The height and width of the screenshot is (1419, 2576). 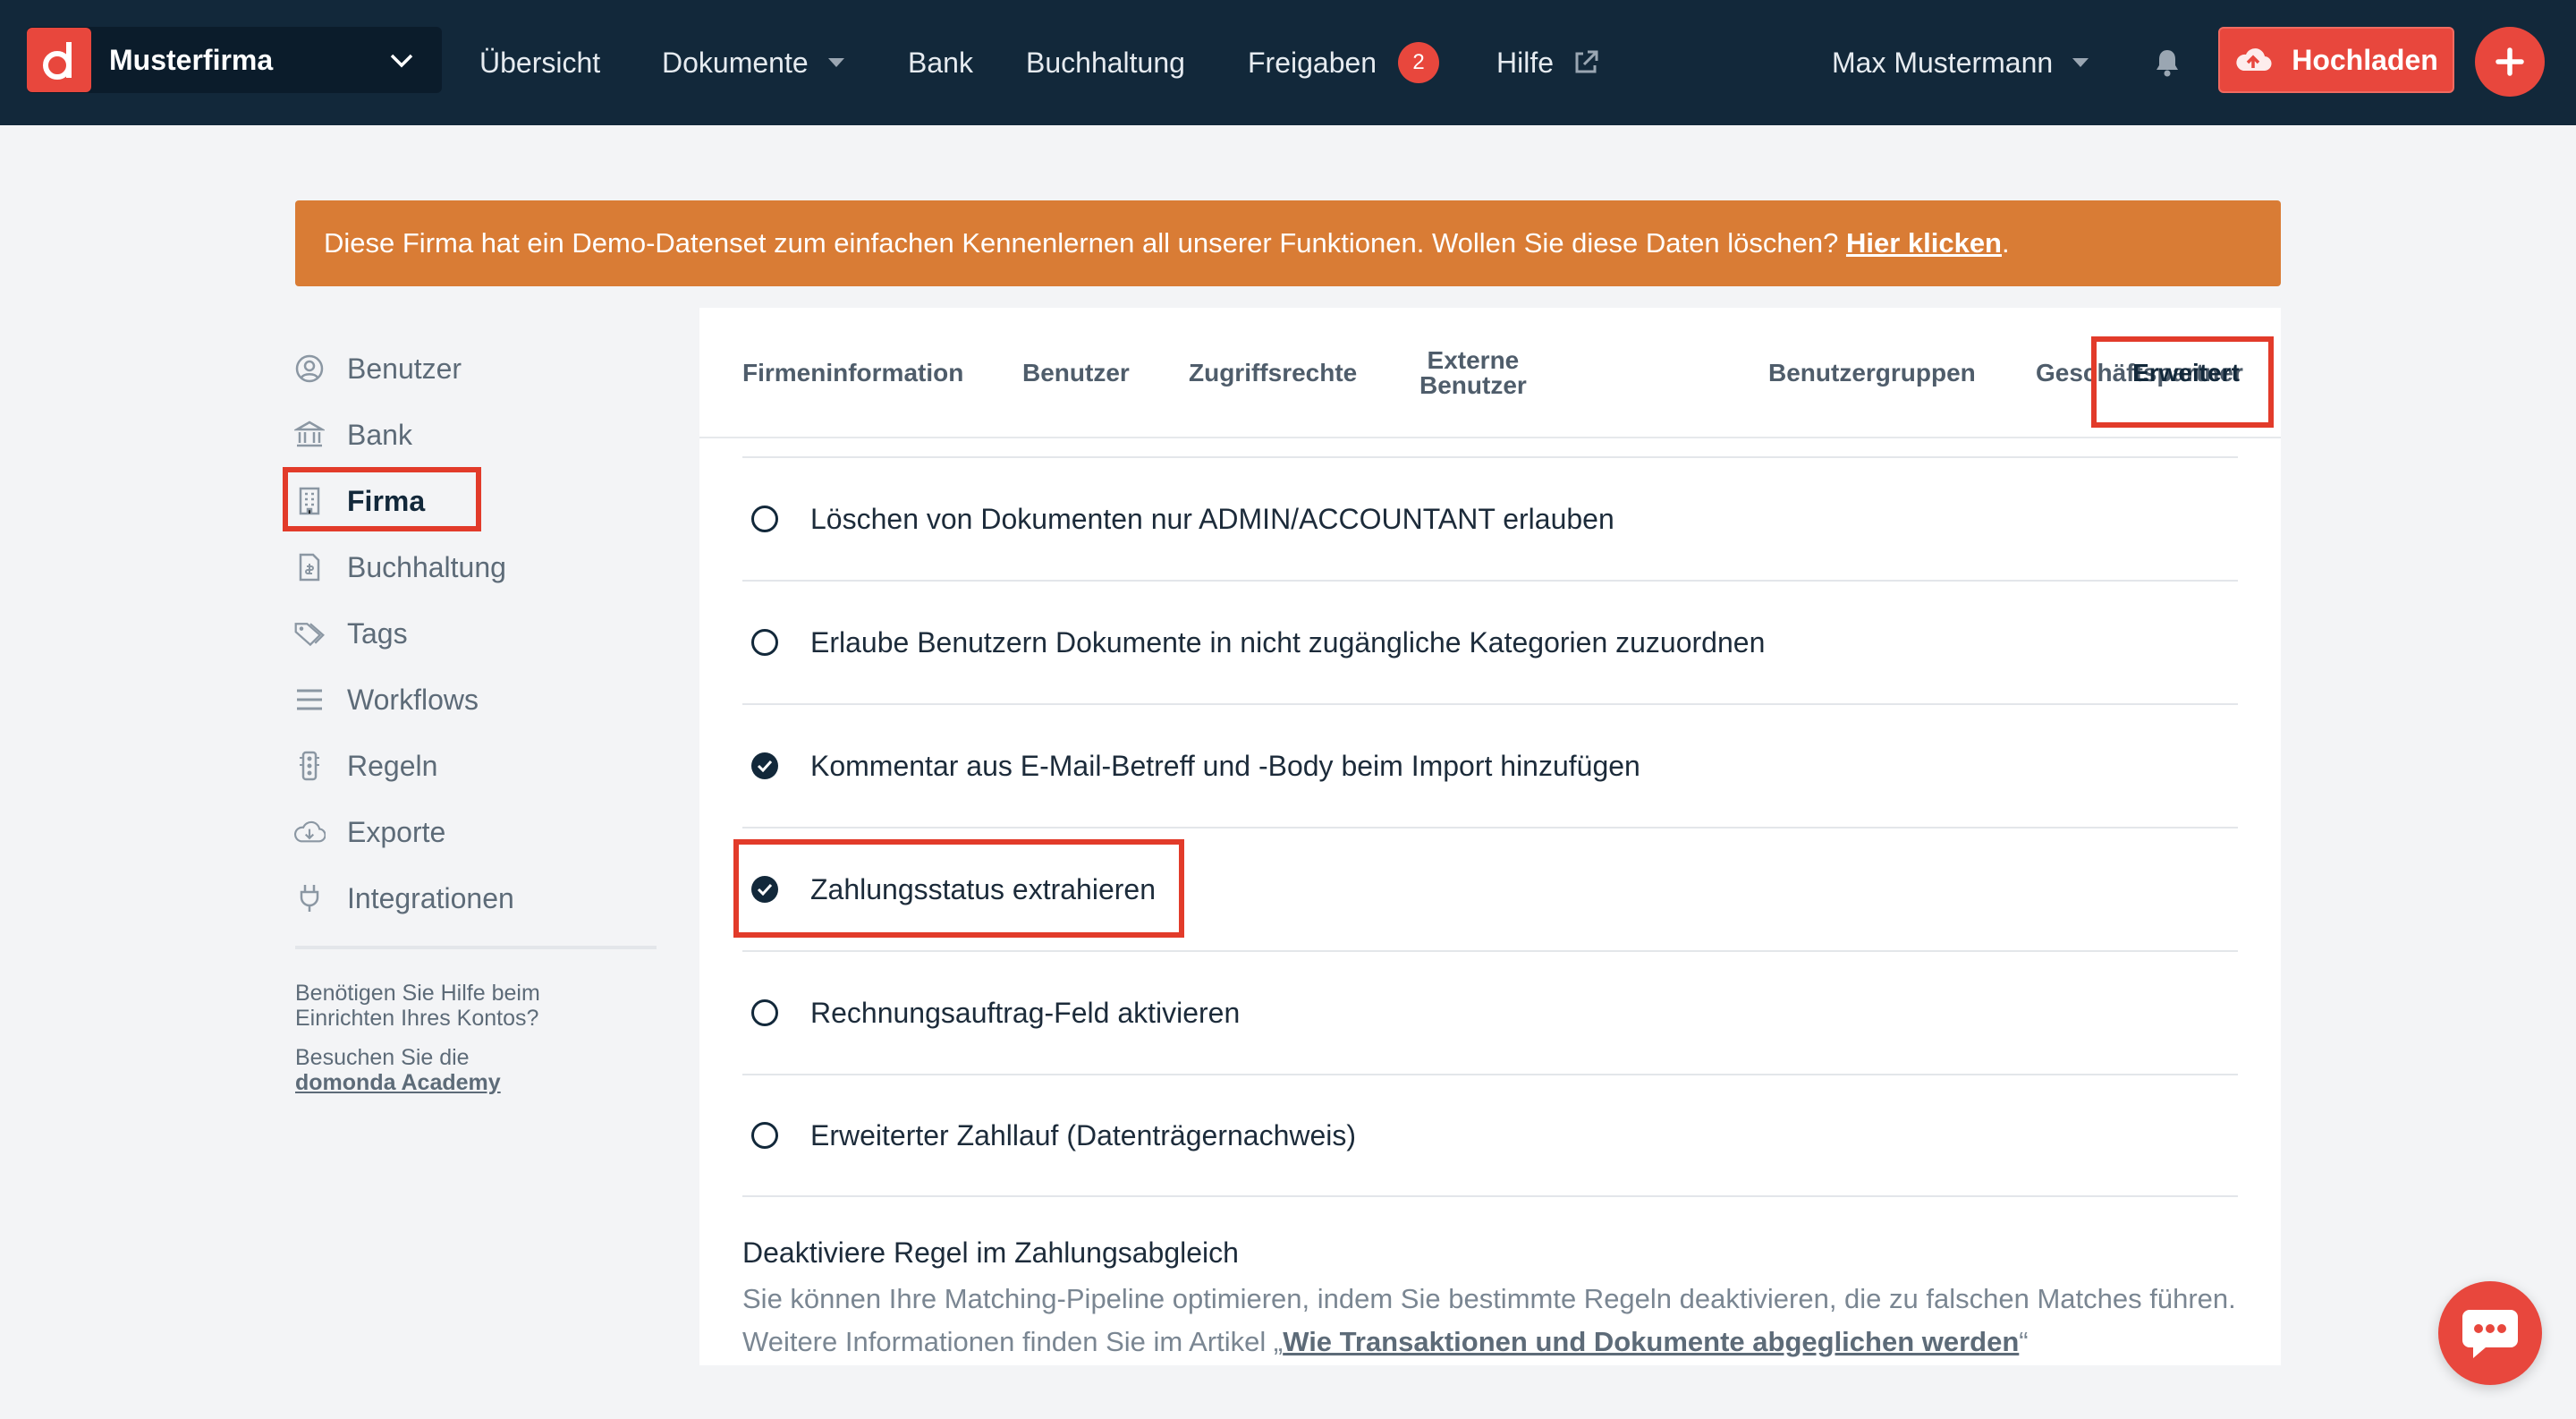 What do you see at coordinates (386, 500) in the screenshot?
I see `sidebar-item-label: Firma` at bounding box center [386, 500].